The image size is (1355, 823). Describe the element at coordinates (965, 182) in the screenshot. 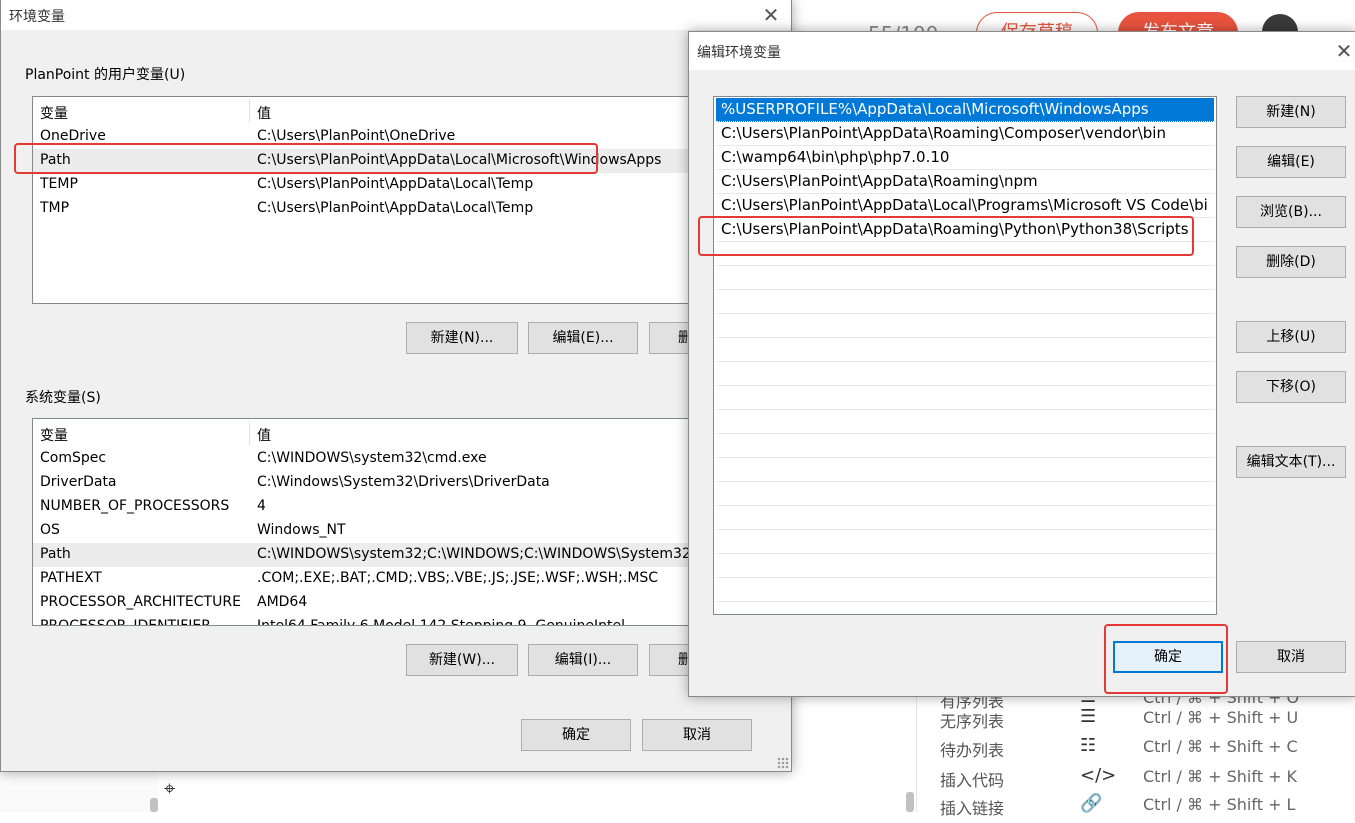

I see `list-item: C:\Users\PlanPoint\AppData\Roaming\npm` at that location.